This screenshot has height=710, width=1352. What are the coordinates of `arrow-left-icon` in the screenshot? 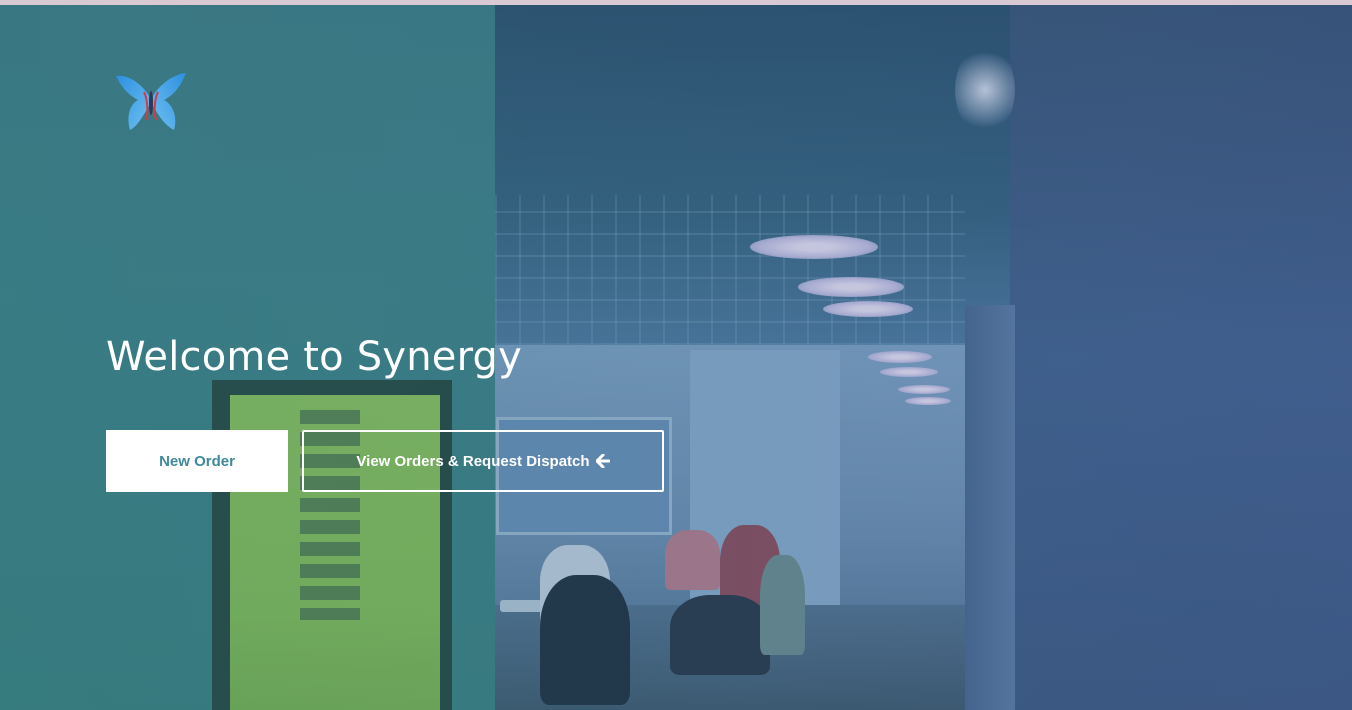 It's located at (603, 461).